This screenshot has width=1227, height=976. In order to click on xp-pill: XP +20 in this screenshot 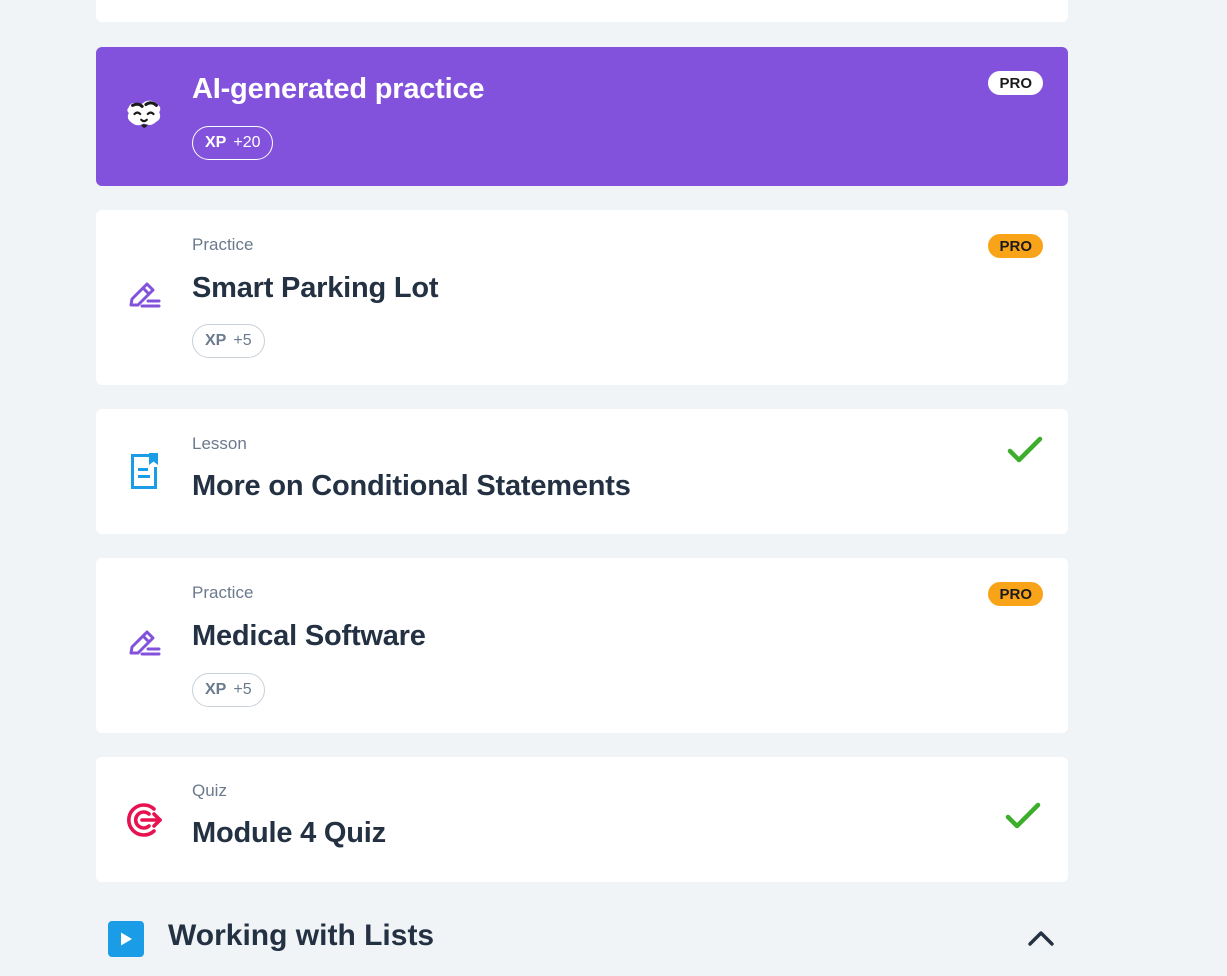, I will do `click(233, 143)`.